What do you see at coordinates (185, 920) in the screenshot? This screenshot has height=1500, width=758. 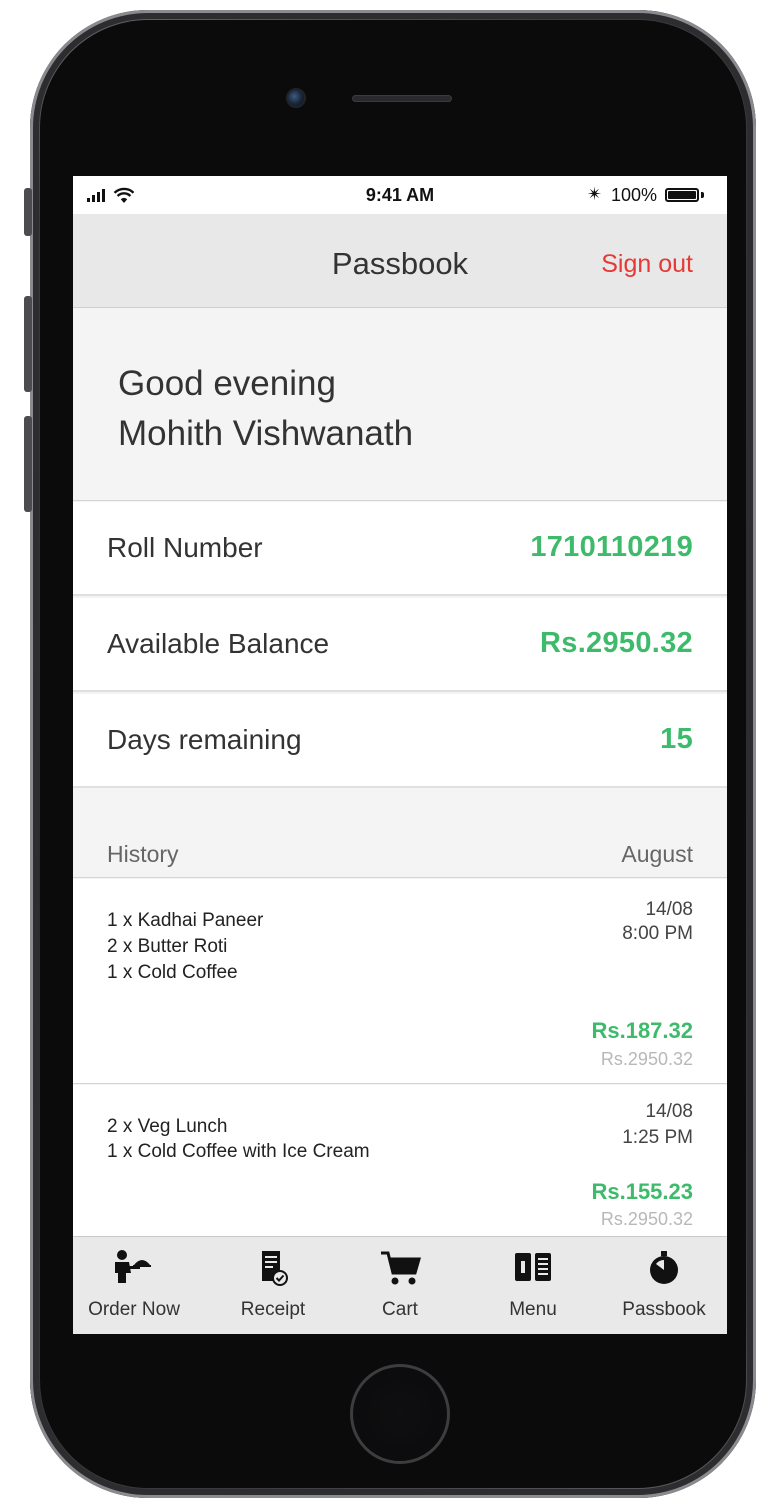 I see `transaction-line-item: 1 x Kadhai Paneer` at bounding box center [185, 920].